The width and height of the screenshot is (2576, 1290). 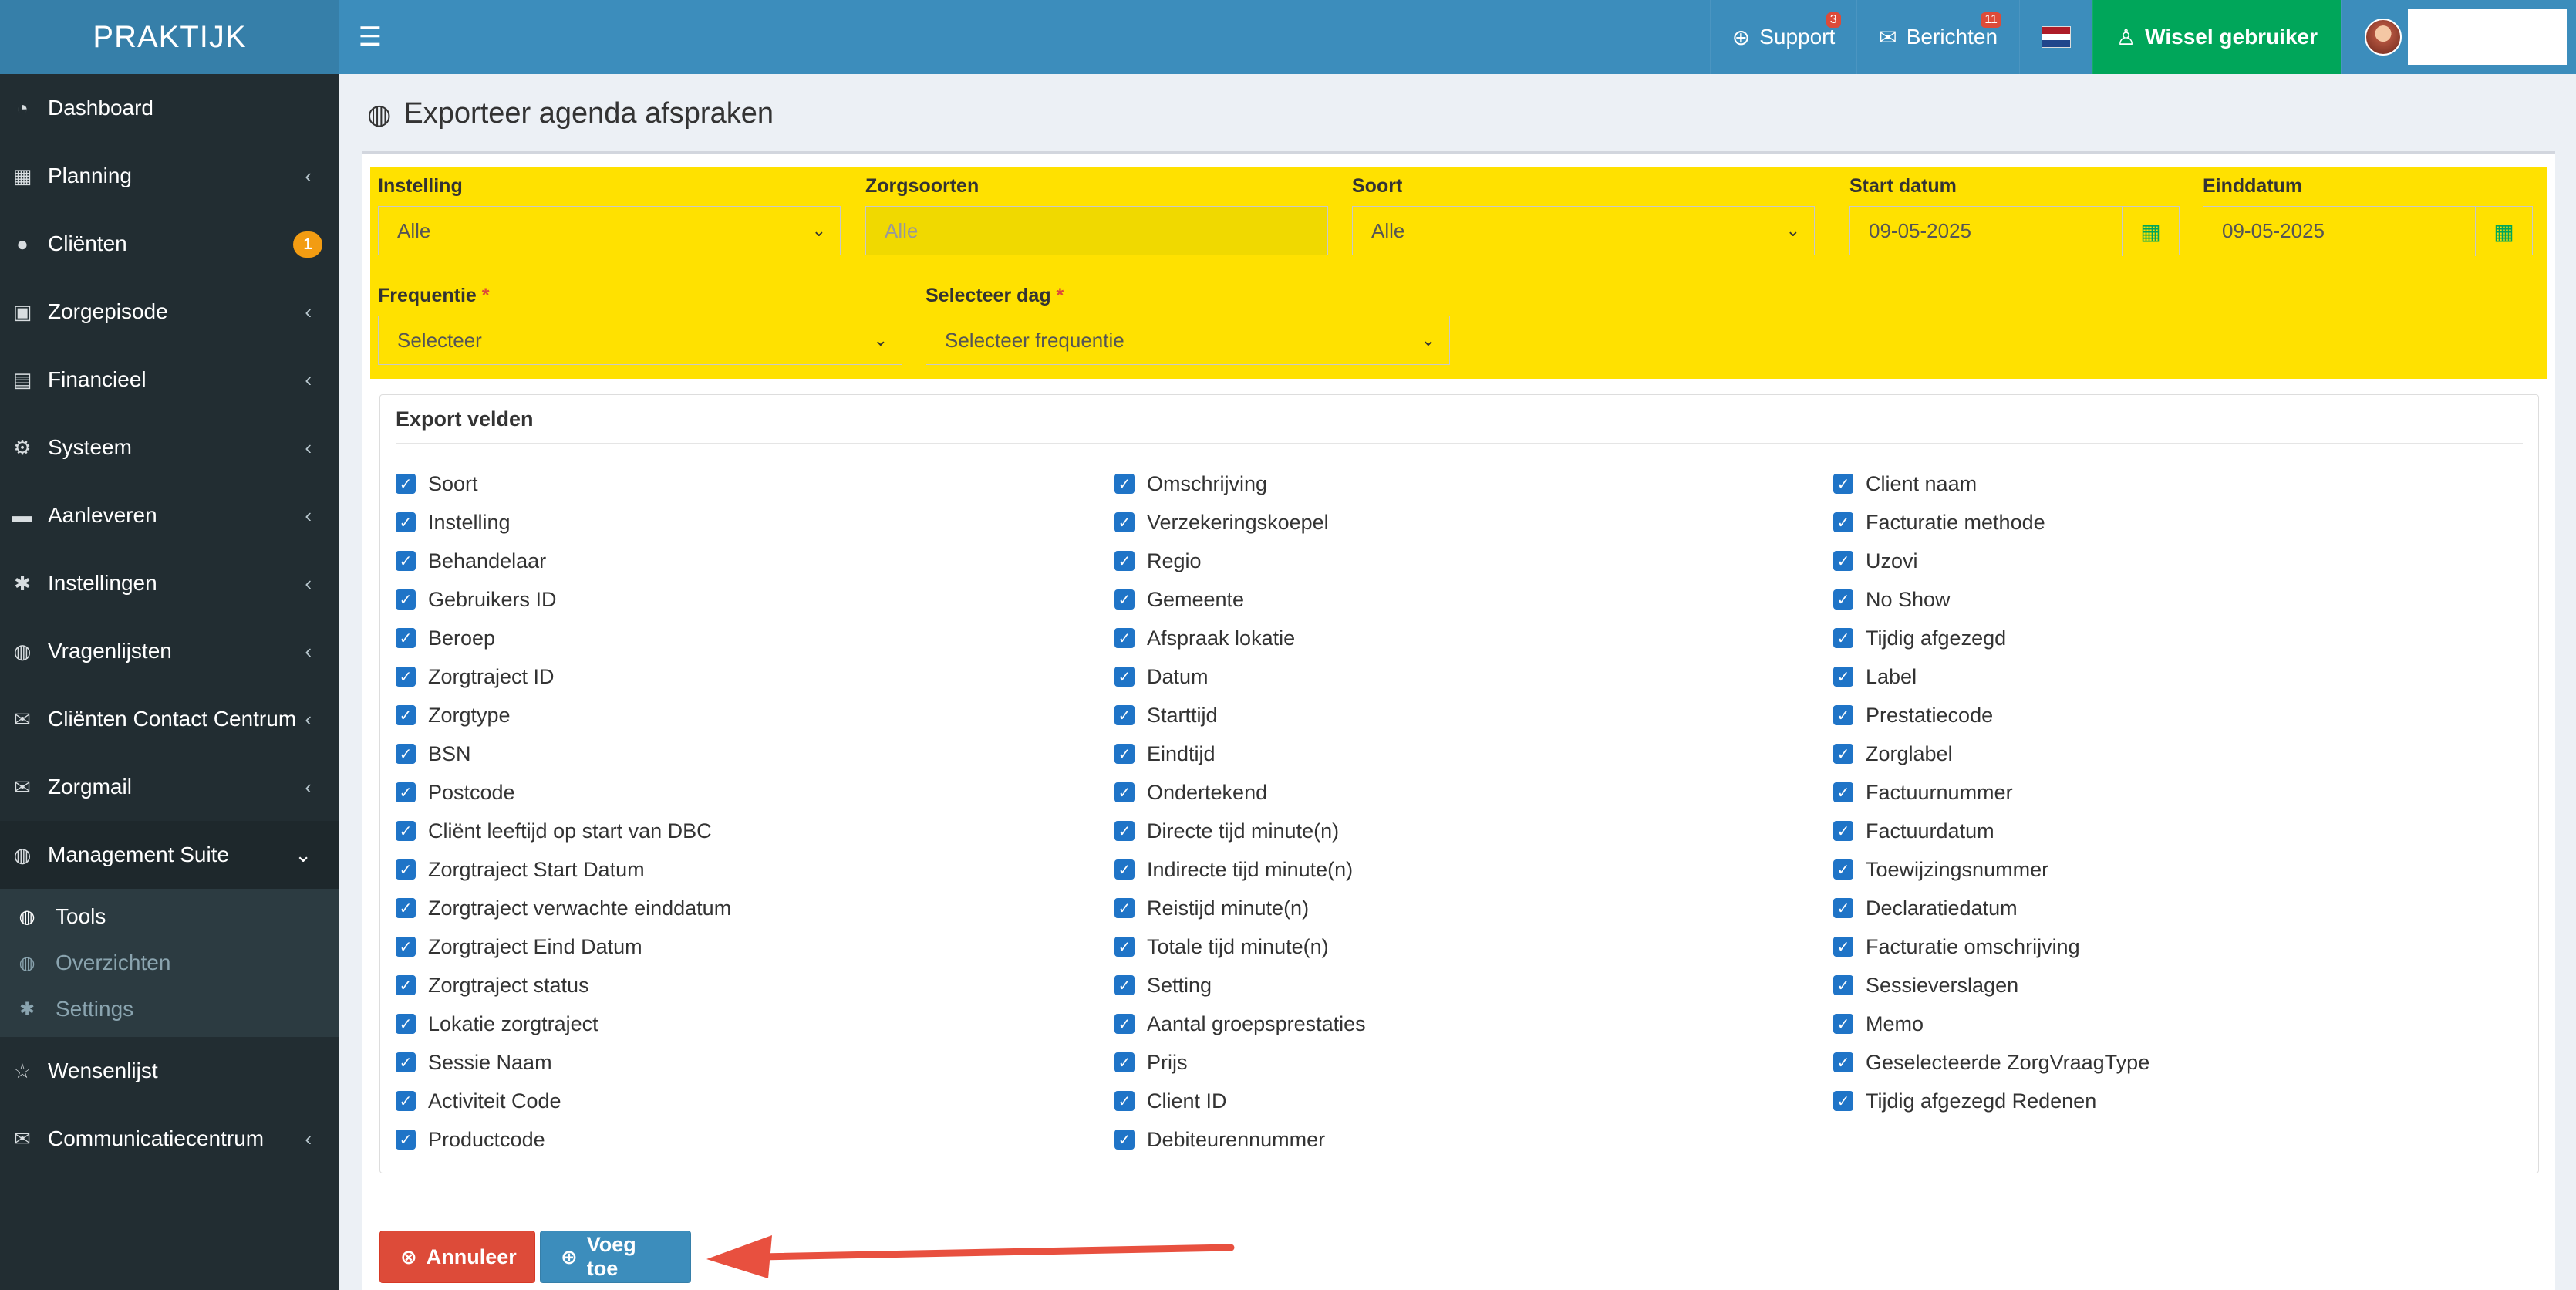 What do you see at coordinates (563, 561) in the screenshot?
I see `export-field-checkbox: ✓ Behandelaar` at bounding box center [563, 561].